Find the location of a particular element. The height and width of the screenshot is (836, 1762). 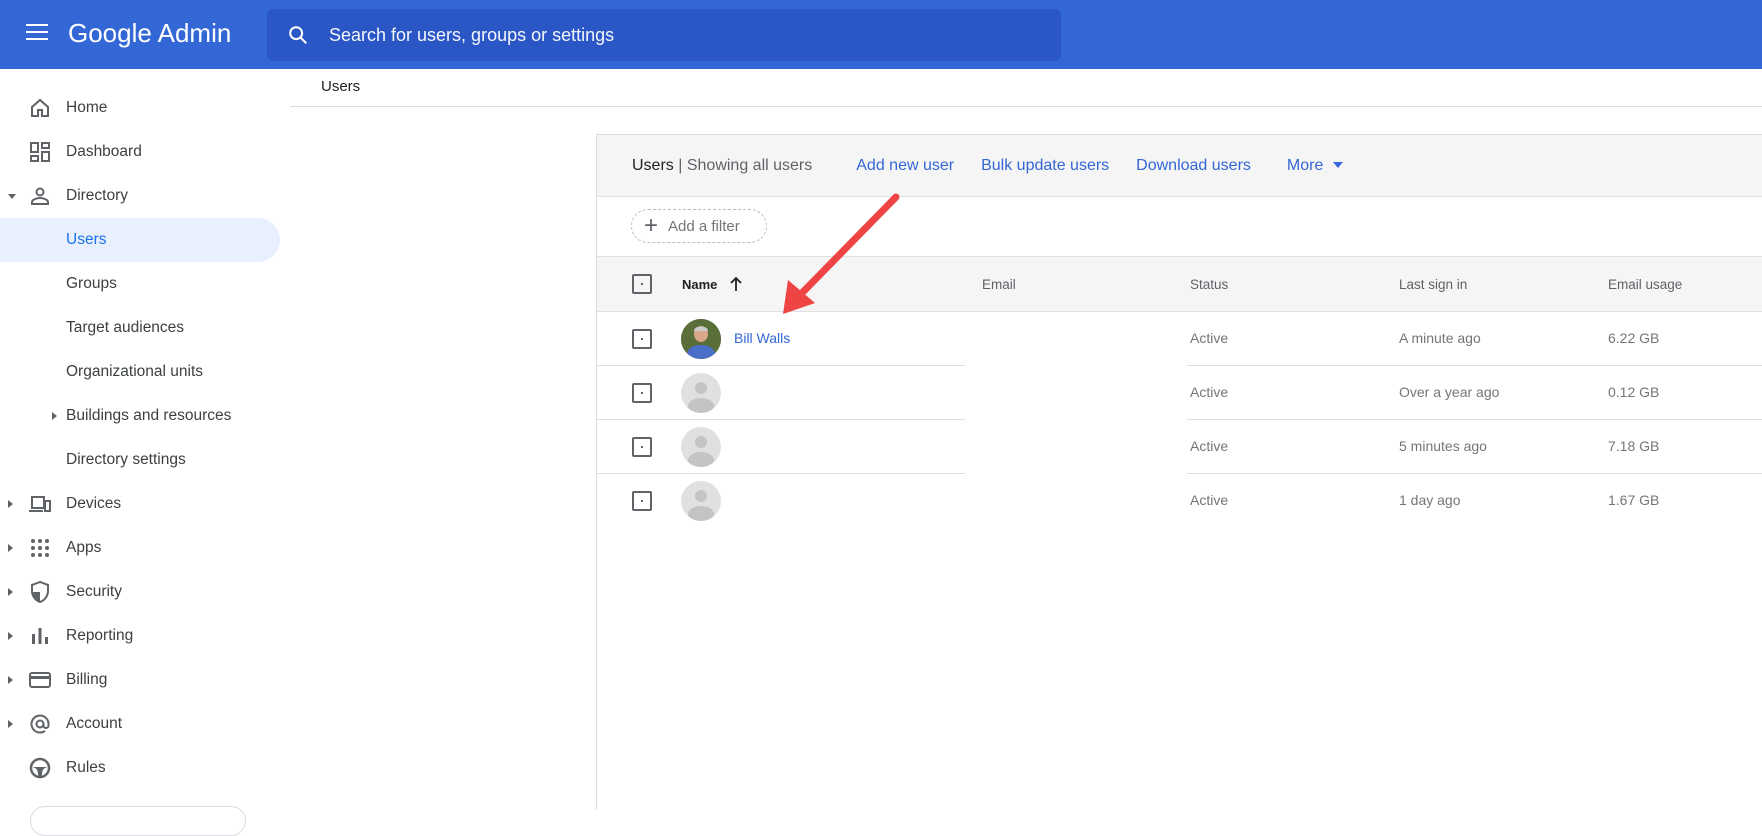

sidebar-item-users: Users is located at coordinates (140, 240).